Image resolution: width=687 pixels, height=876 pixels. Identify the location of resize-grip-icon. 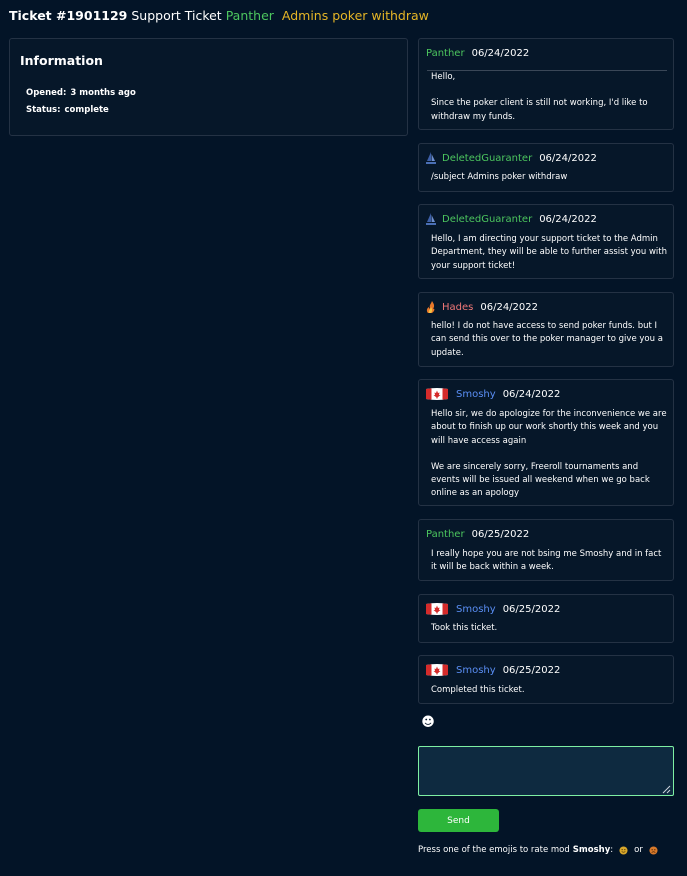
(666, 789).